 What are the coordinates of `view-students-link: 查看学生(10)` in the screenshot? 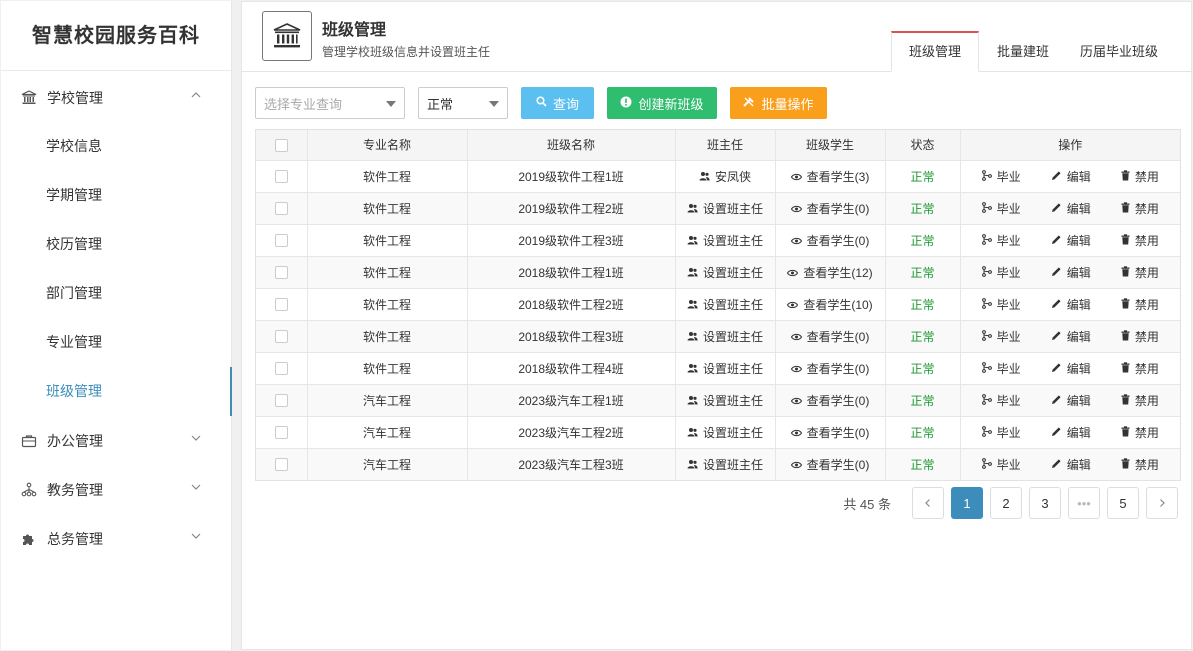 It's located at (830, 305).